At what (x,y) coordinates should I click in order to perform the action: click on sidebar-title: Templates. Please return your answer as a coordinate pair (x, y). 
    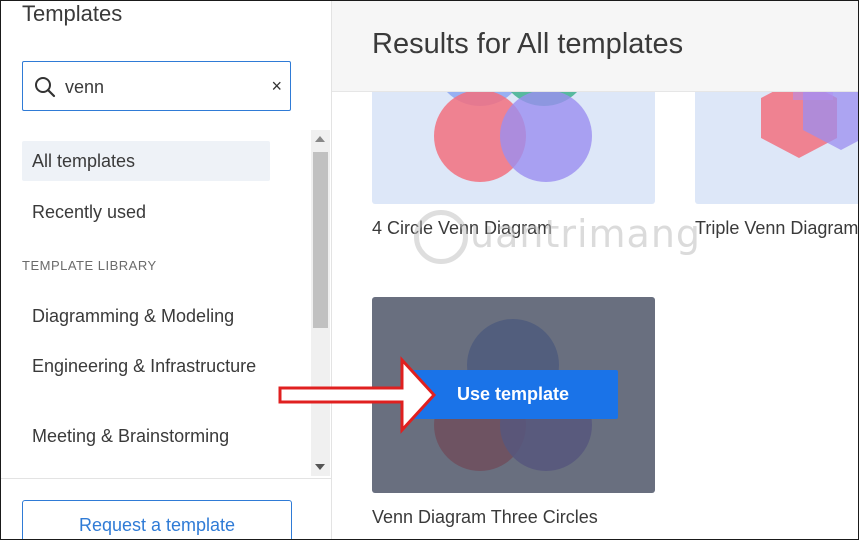
    Looking at the image, I should click on (72, 13).